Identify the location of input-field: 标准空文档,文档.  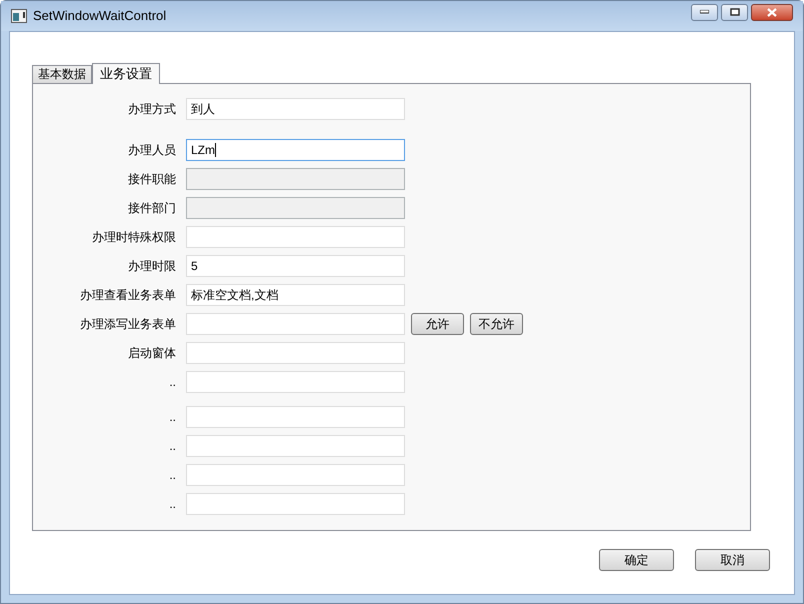
(295, 295).